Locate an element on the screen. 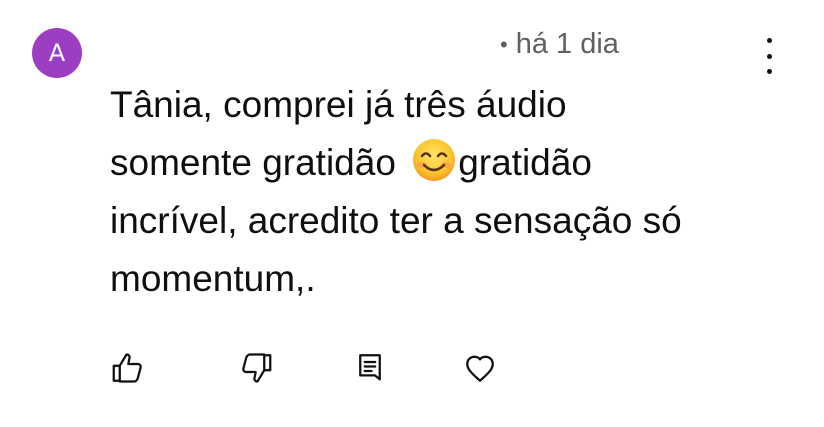 The width and height of the screenshot is (824, 427). smiling-face-emoji is located at coordinates (434, 160).